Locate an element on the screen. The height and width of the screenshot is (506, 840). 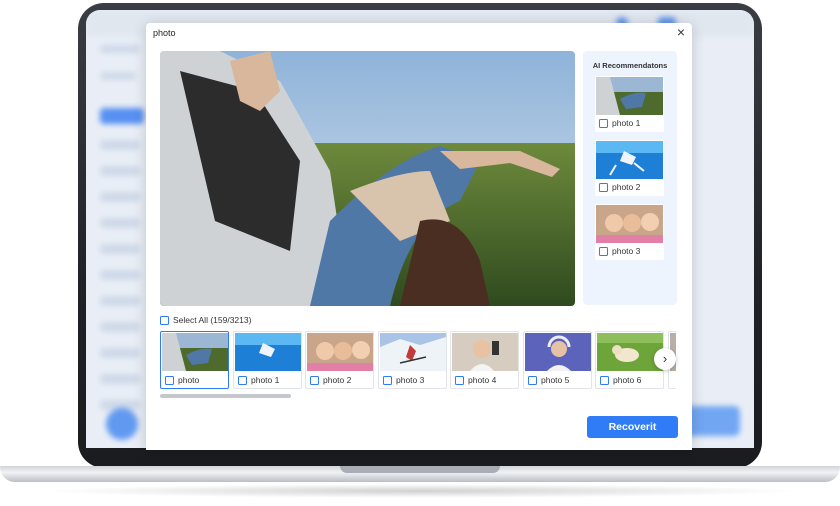
filmstrip-label: photo 1 is located at coordinates (265, 380).